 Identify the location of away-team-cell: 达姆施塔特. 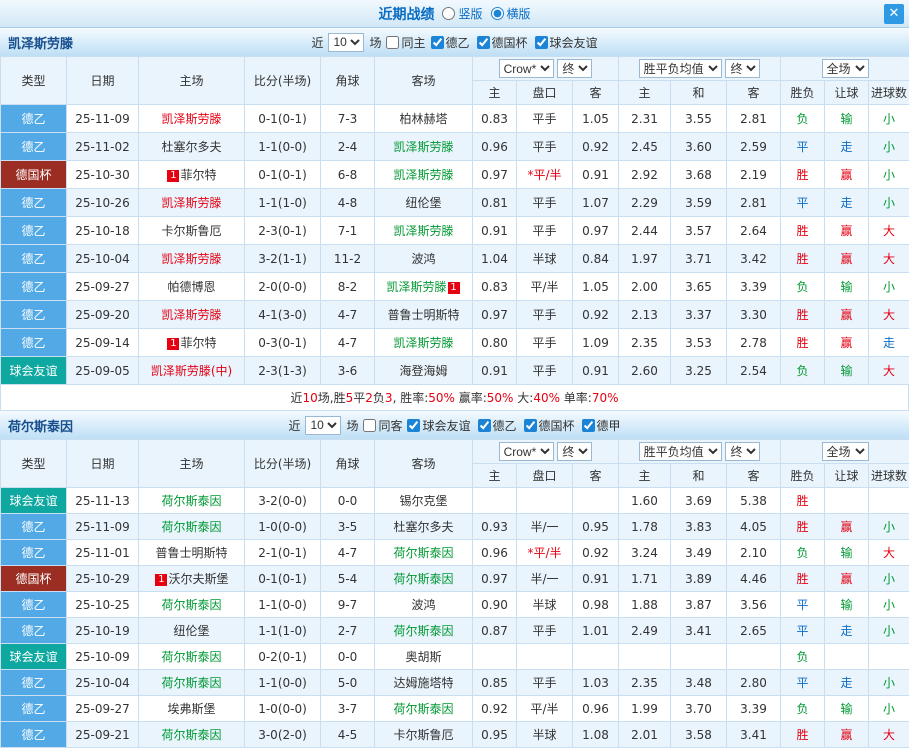
(423, 682).